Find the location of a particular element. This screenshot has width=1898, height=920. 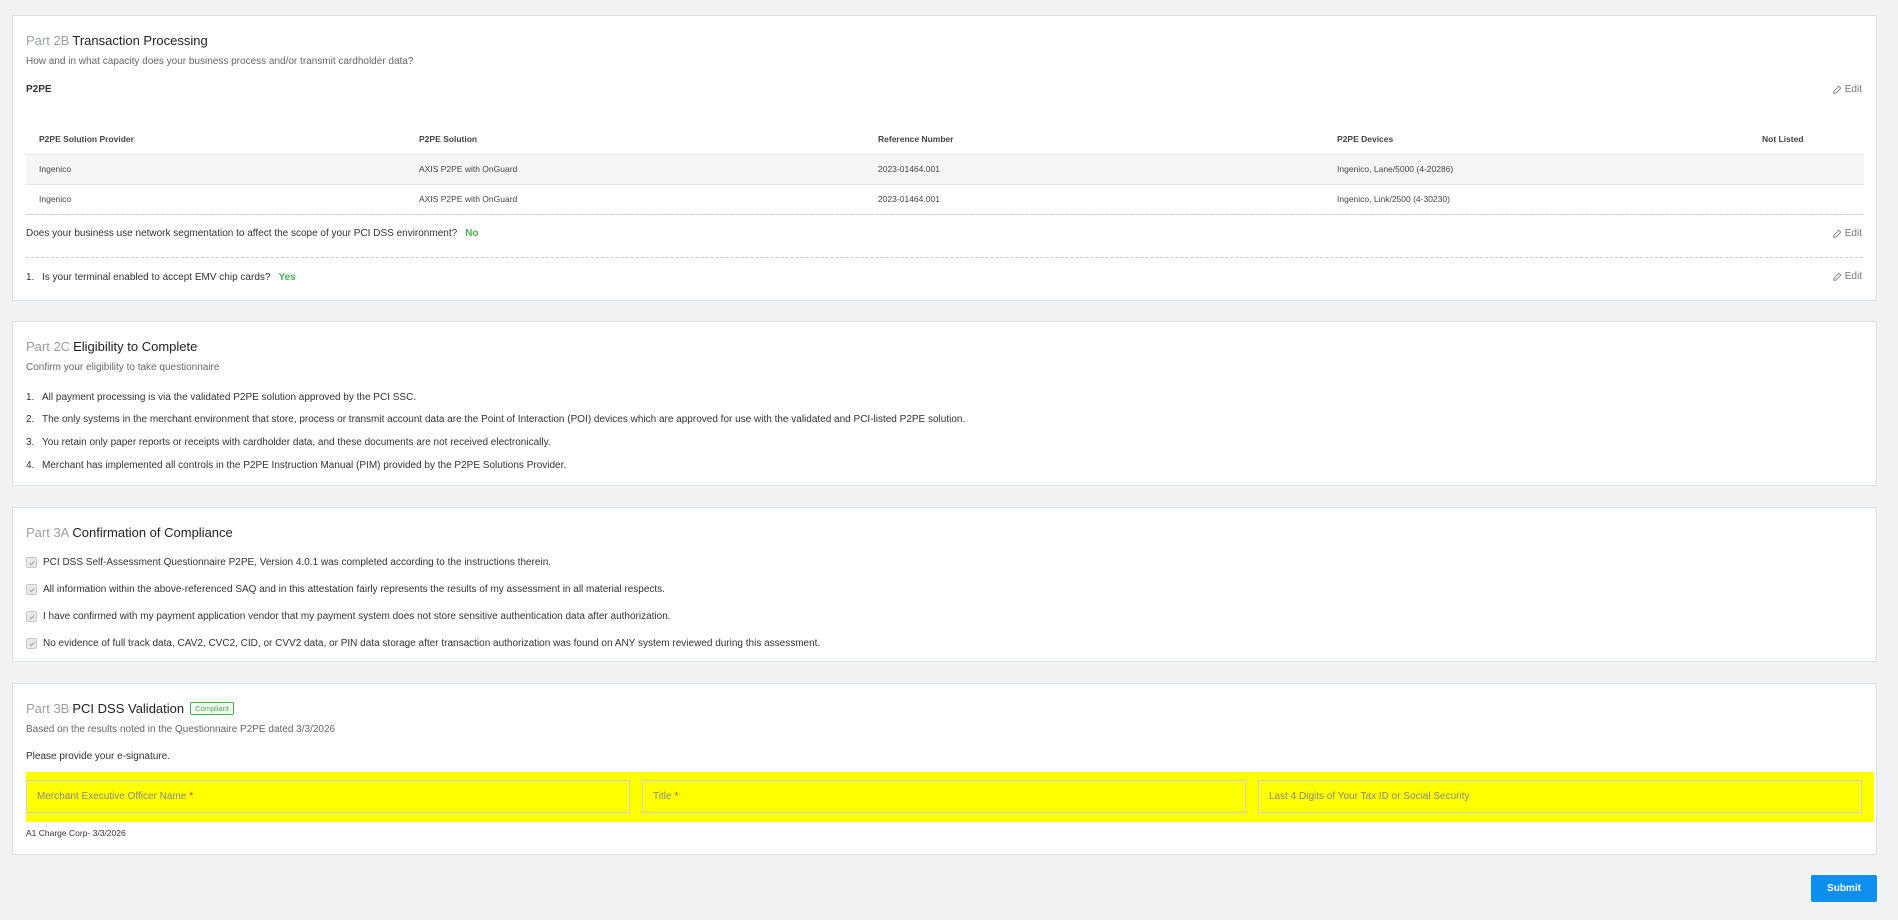

part-number: Part 3B is located at coordinates (48, 708).